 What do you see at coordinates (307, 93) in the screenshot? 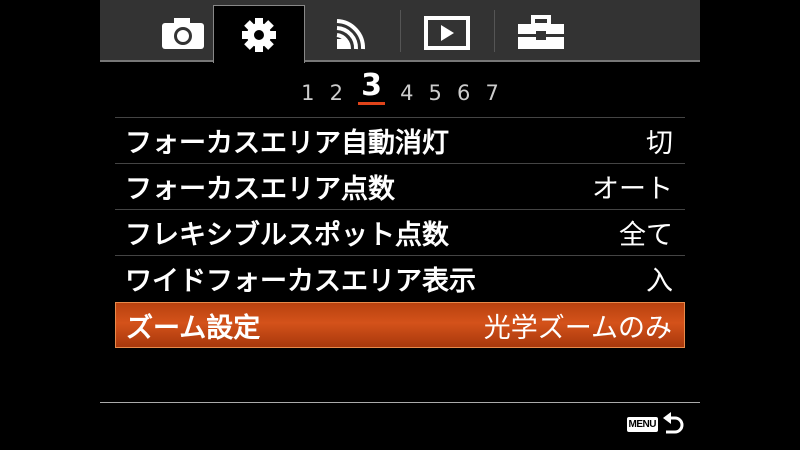
I see `page-number: 1` at bounding box center [307, 93].